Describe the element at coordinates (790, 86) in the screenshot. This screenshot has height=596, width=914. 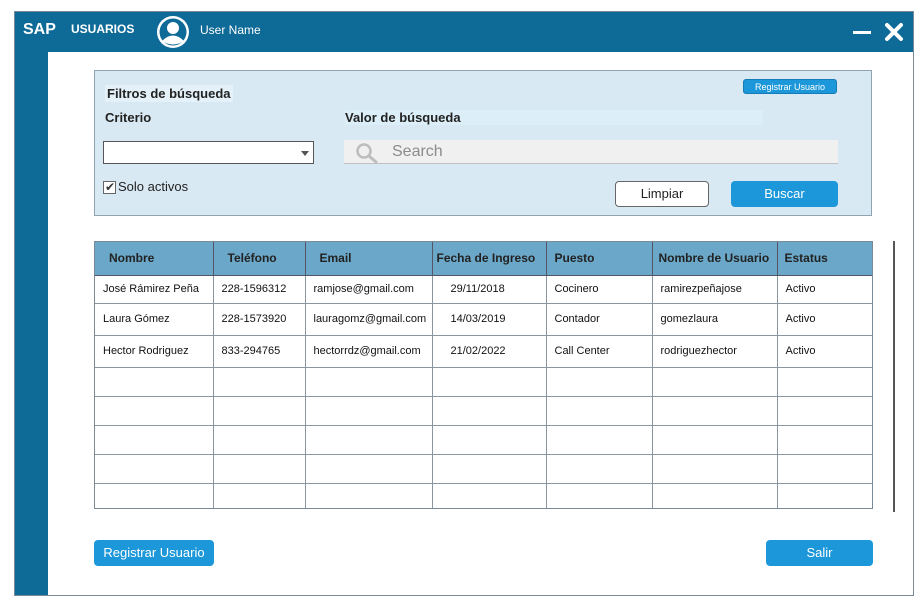
I see `register-user-small-button: Registrar Usuario` at that location.